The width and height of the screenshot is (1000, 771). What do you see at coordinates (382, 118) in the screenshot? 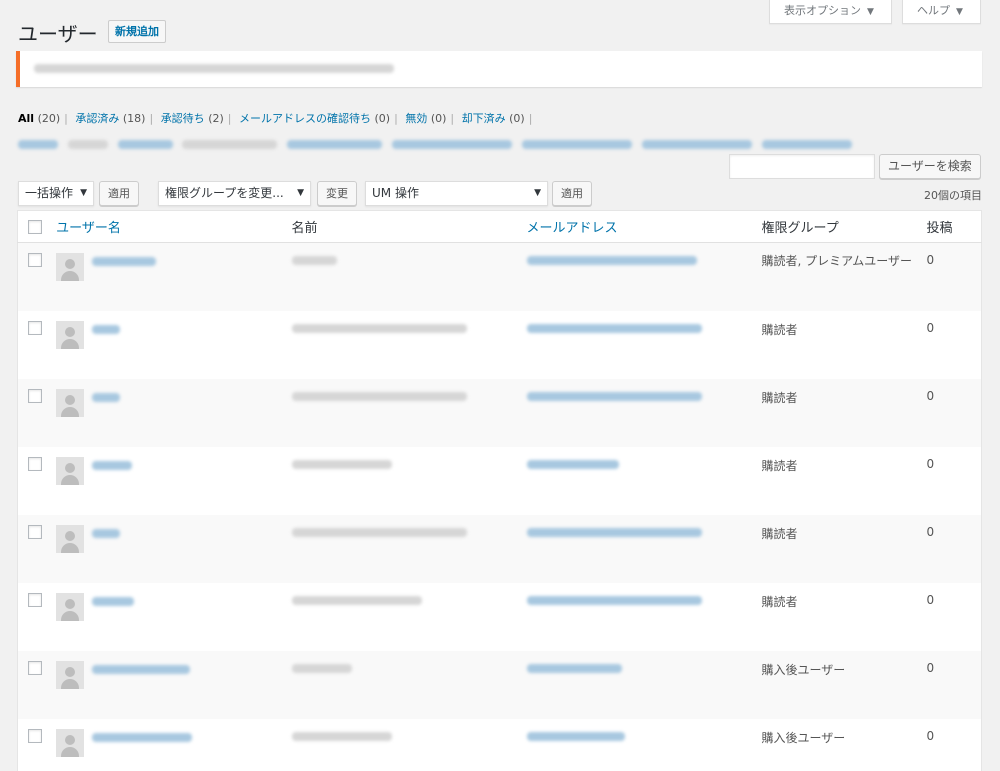
I see `filter-email-pending-count: (0)` at bounding box center [382, 118].